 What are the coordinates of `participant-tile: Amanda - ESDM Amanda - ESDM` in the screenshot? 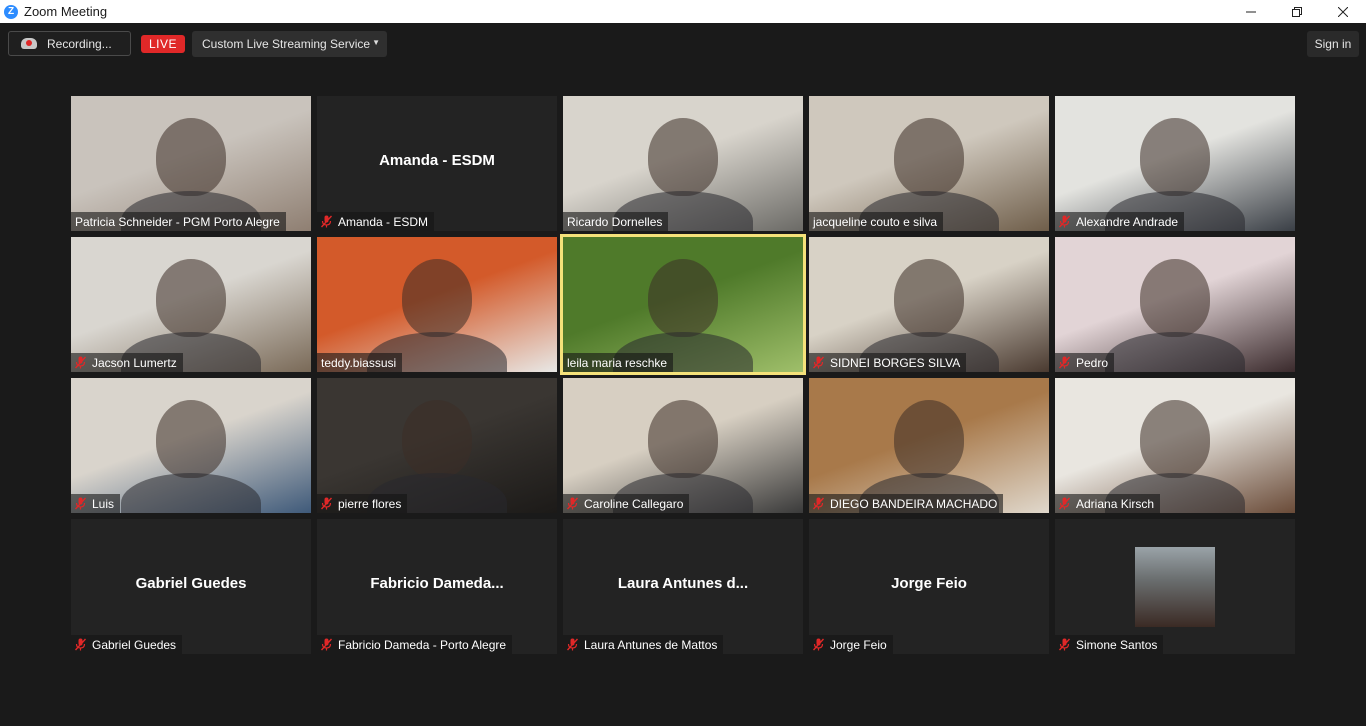 It's located at (437, 163).